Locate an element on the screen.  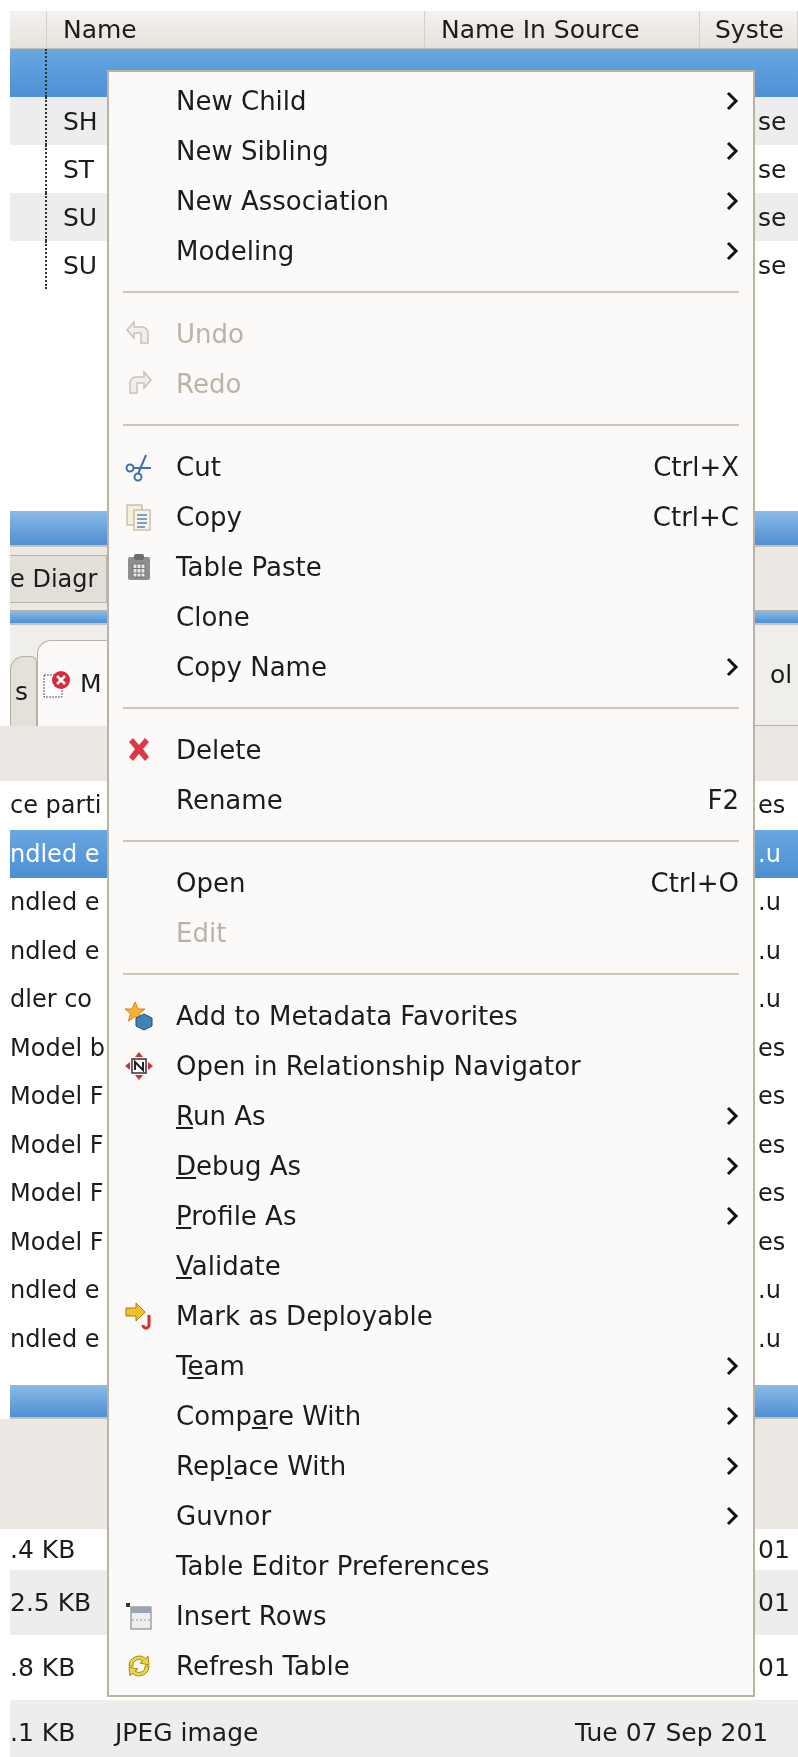
table-cell: .8 KB is located at coordinates (43, 1667).